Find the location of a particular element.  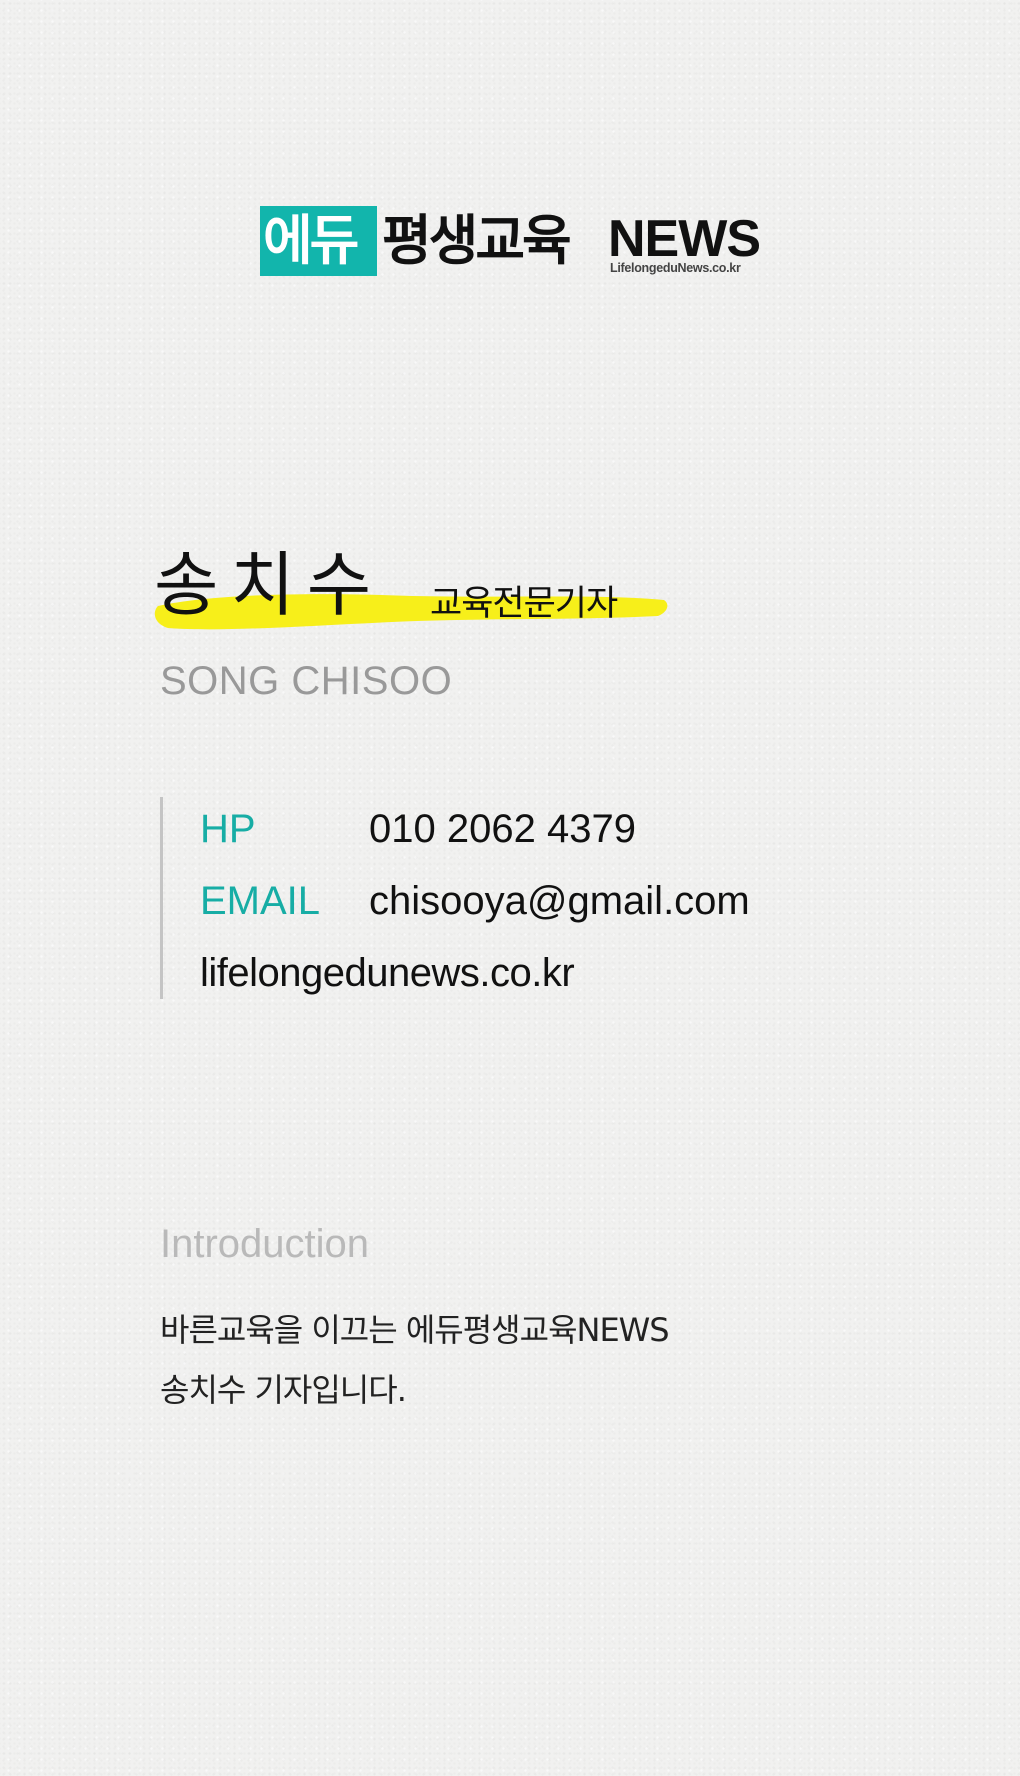

logo-badge-text: 에듀 is located at coordinates (311, 240).